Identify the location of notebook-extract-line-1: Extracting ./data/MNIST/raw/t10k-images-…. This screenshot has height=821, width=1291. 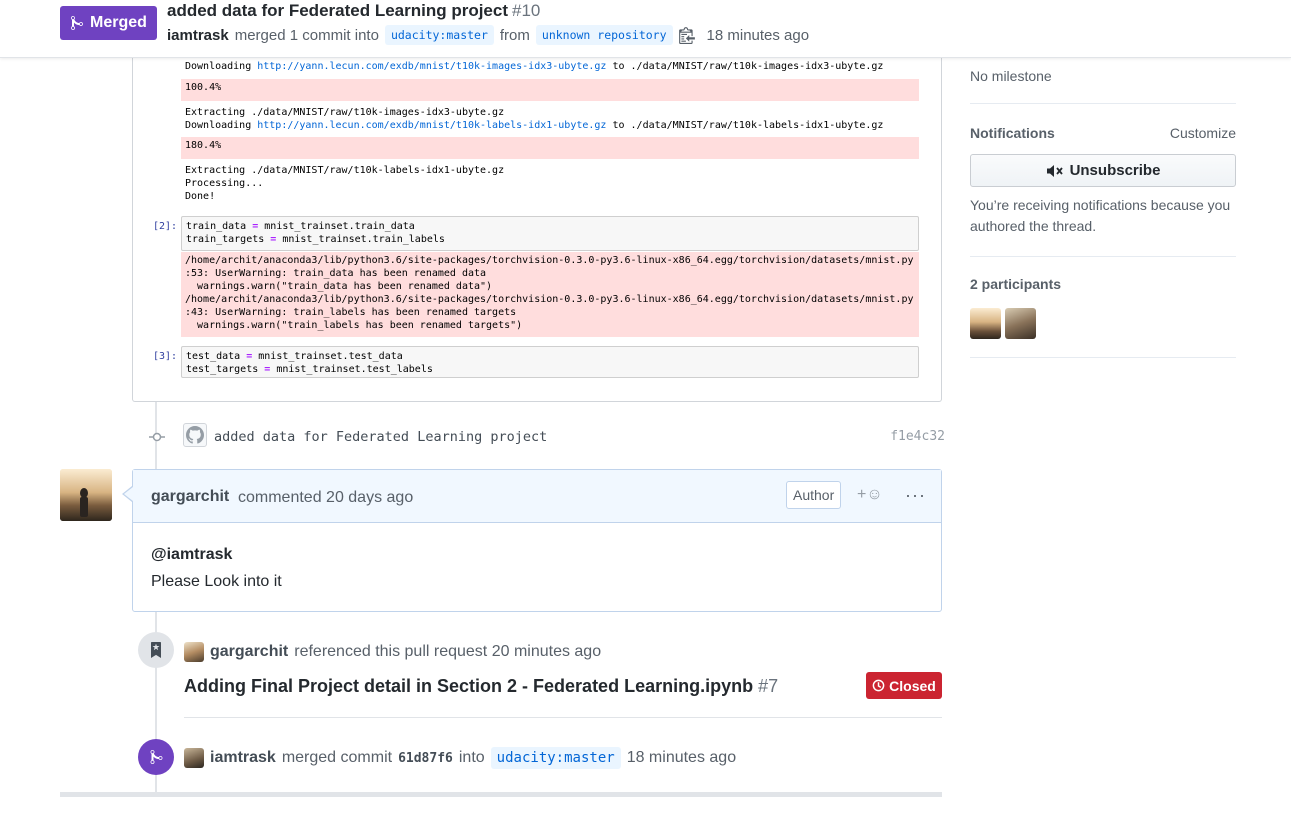
(345, 112).